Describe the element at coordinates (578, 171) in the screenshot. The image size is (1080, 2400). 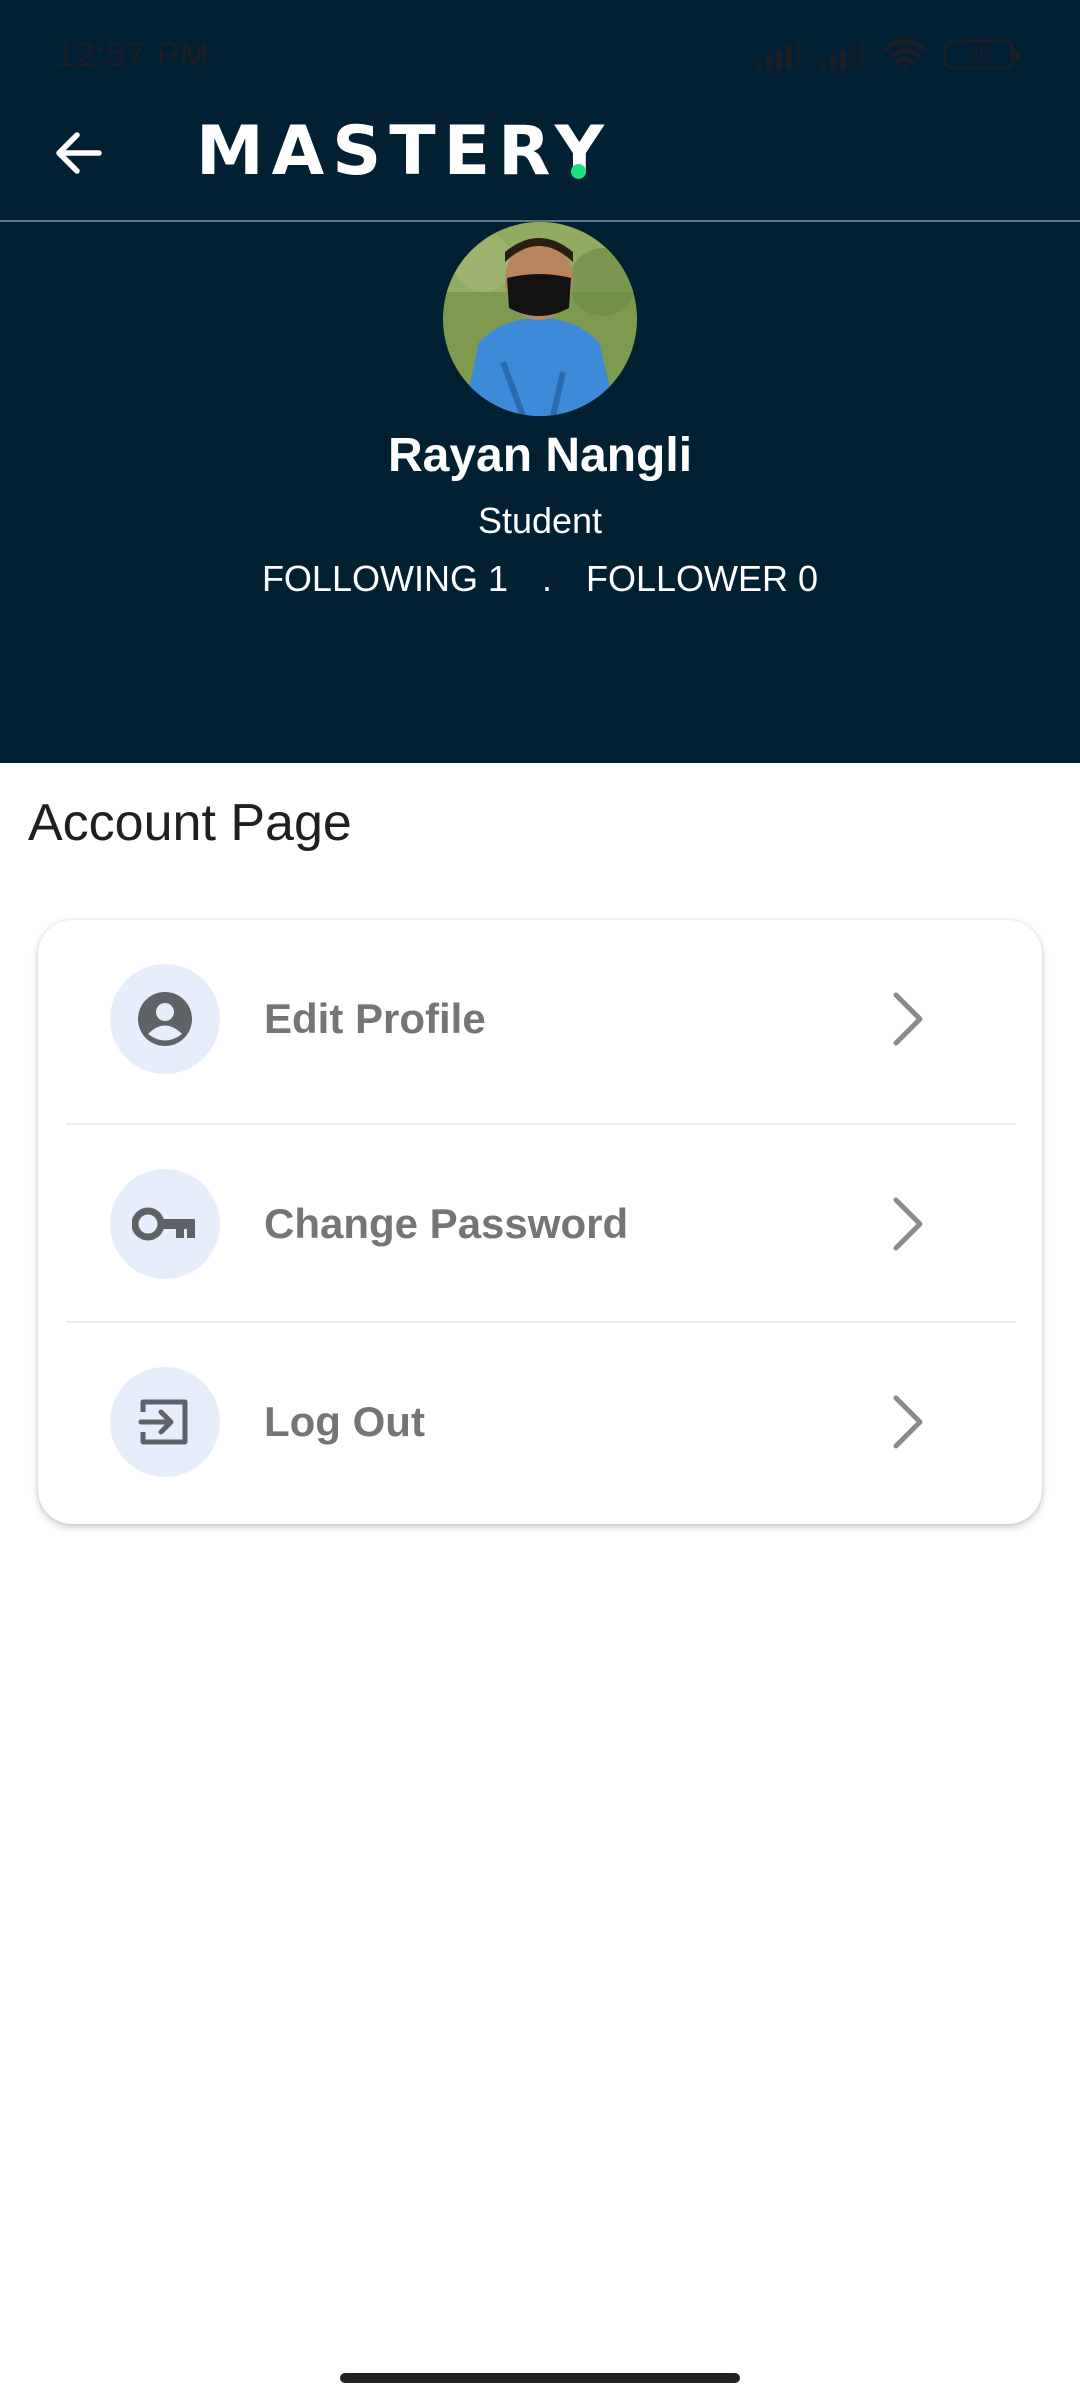
I see `logo-dot` at that location.